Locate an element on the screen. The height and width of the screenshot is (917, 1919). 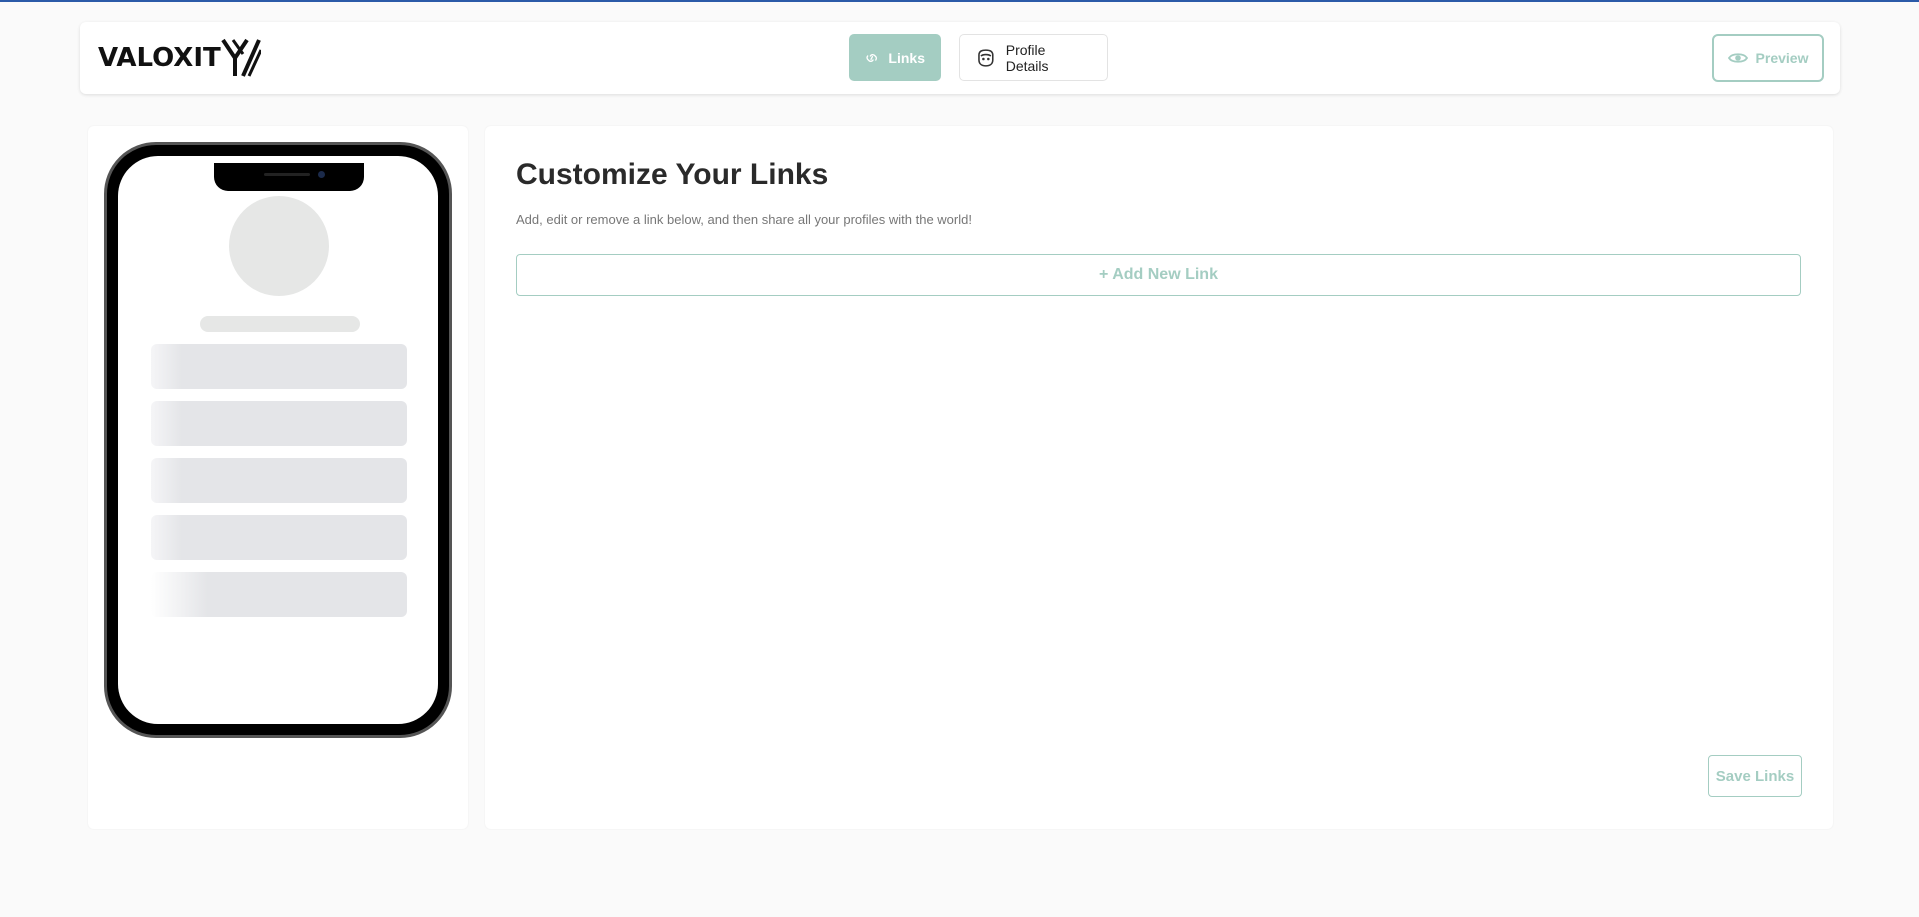
brand-logo-mark is located at coordinates (241, 57).